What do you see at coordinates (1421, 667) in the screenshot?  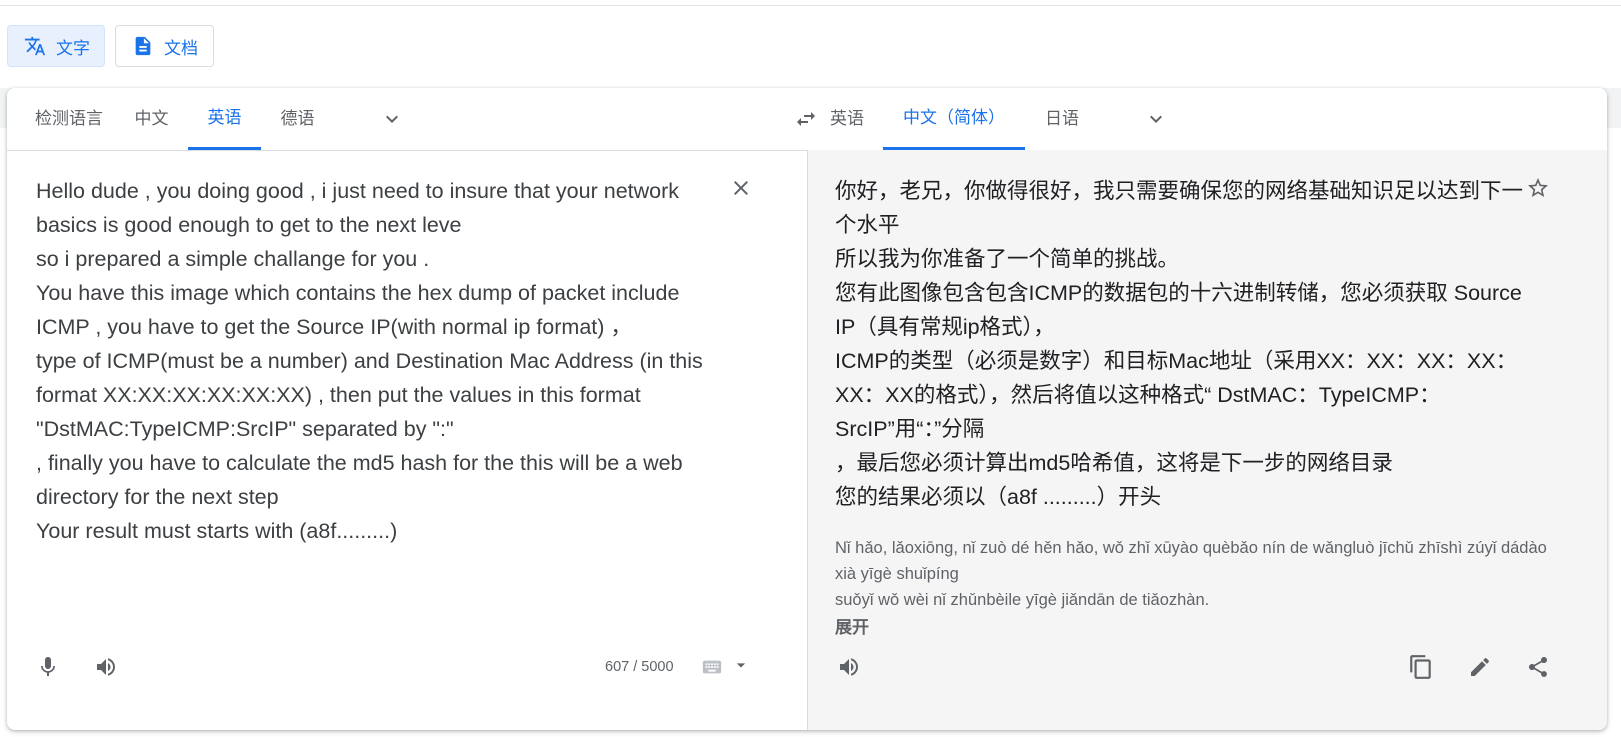 I see `copy-icon` at bounding box center [1421, 667].